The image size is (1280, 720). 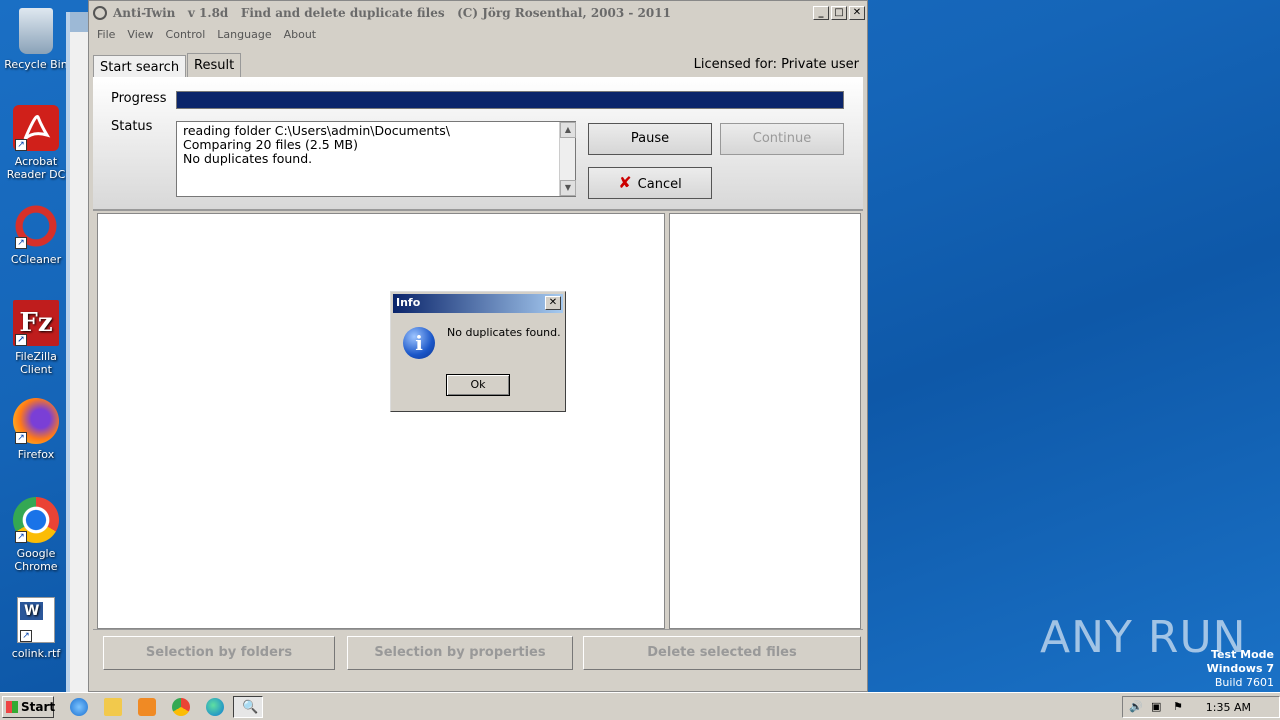 I want to click on delete-selected-files-button: Delete selected files, so click(x=722, y=653).